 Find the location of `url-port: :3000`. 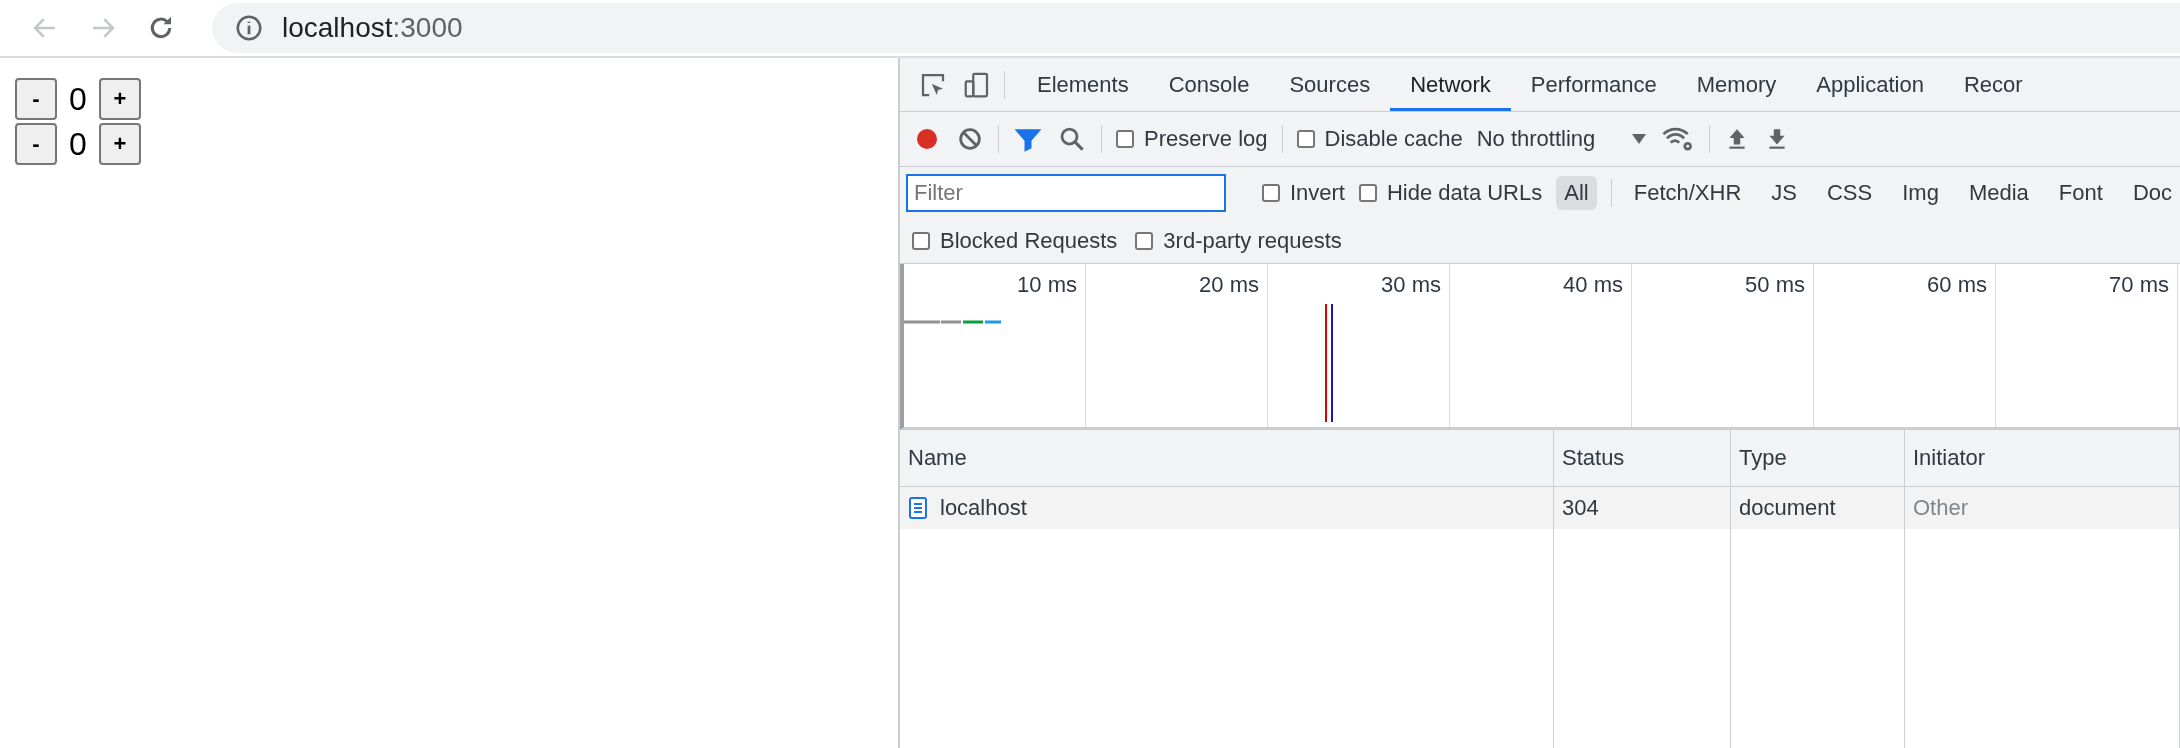

url-port: :3000 is located at coordinates (427, 28).